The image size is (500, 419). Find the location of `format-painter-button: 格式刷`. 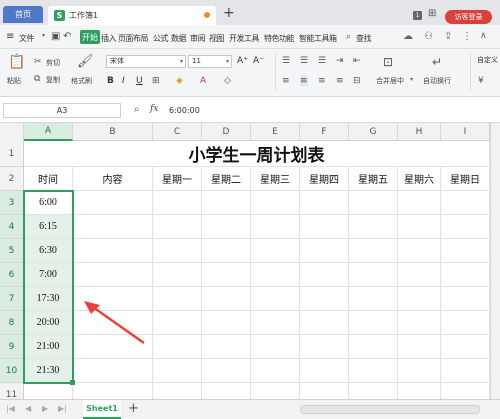

format-painter-button: 格式刷 is located at coordinates (81, 81).